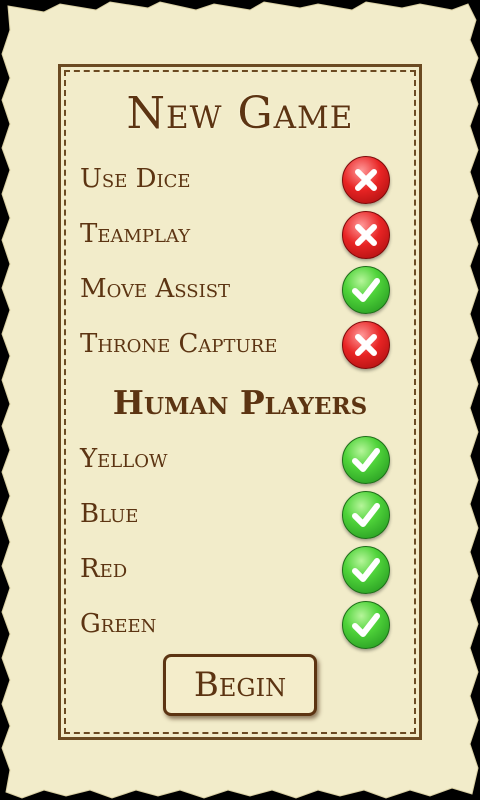  Describe the element at coordinates (236, 569) in the screenshot. I see `player-red: Red` at that location.